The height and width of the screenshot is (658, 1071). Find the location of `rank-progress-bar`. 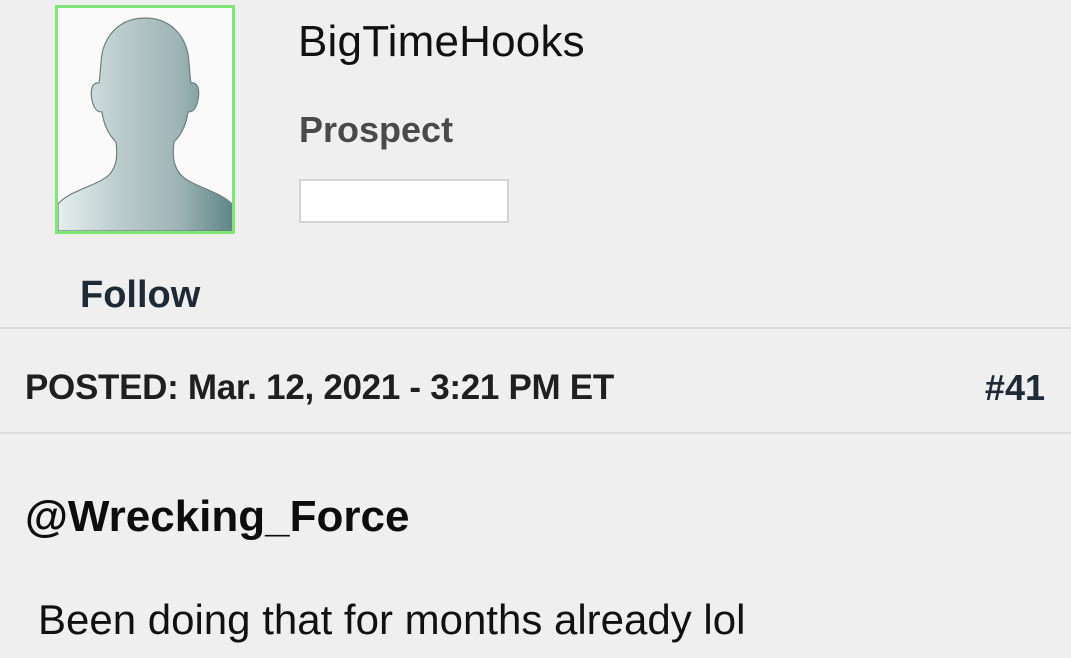

rank-progress-bar is located at coordinates (404, 201).